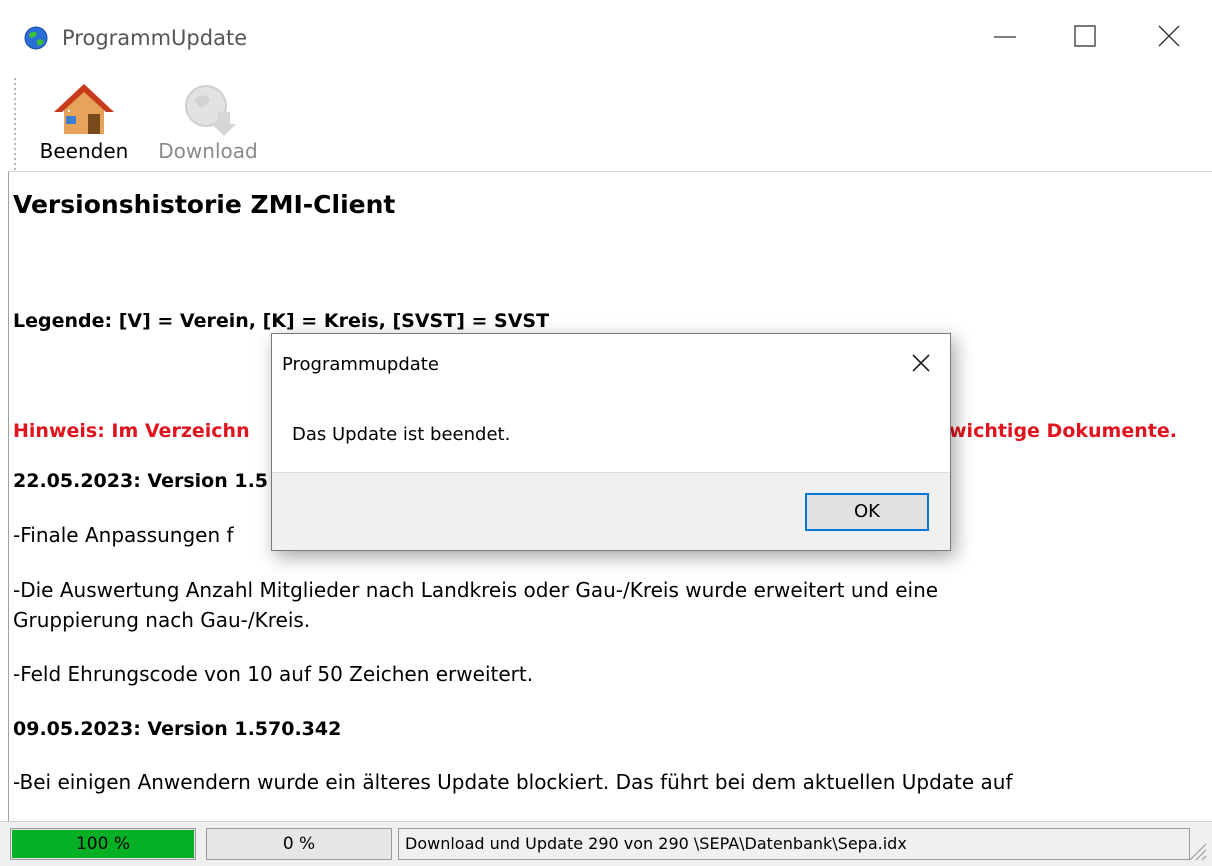 This screenshot has height=866, width=1212. Describe the element at coordinates (177, 729) in the screenshot. I see `version-heading-2: 09.05.2023: Version 1.570.342` at that location.